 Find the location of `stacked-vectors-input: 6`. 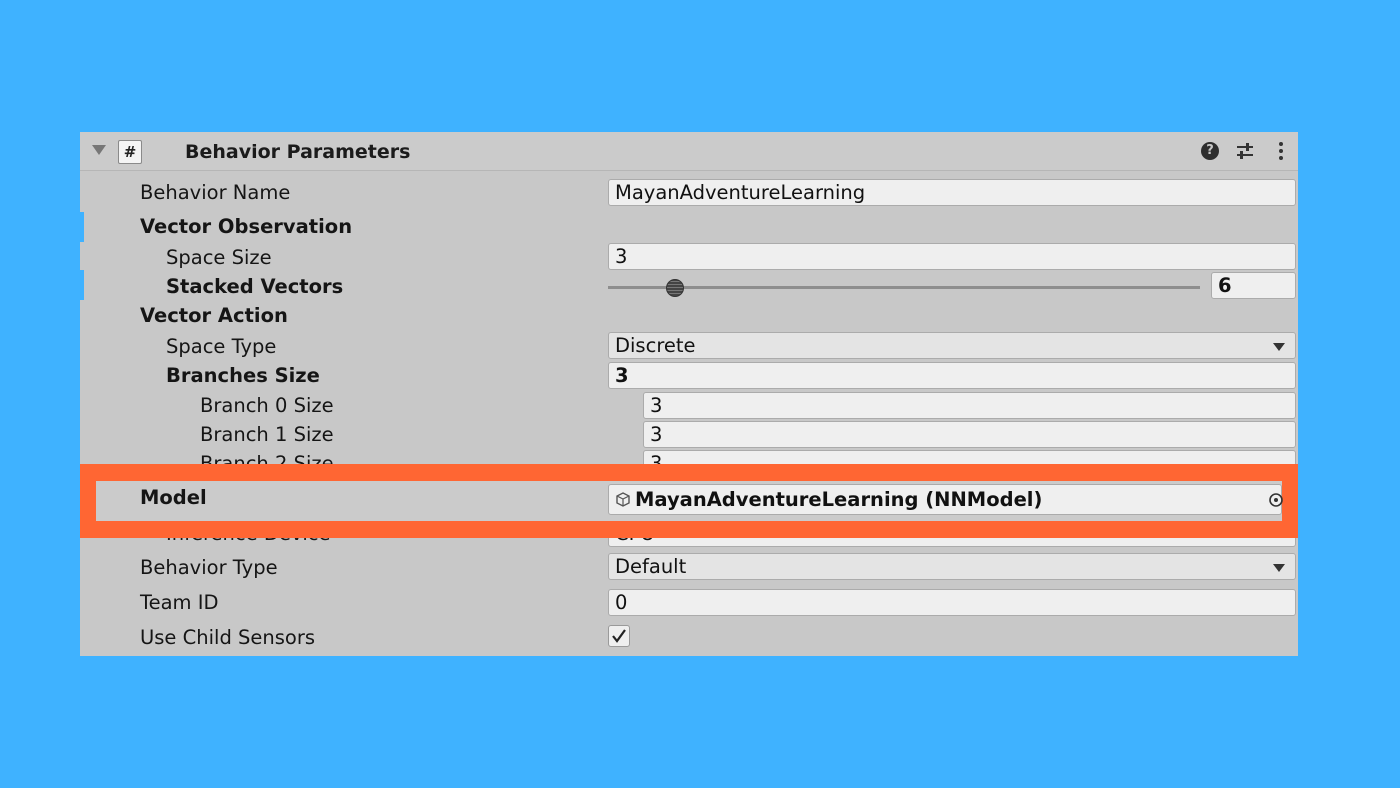

stacked-vectors-input: 6 is located at coordinates (1253, 285).